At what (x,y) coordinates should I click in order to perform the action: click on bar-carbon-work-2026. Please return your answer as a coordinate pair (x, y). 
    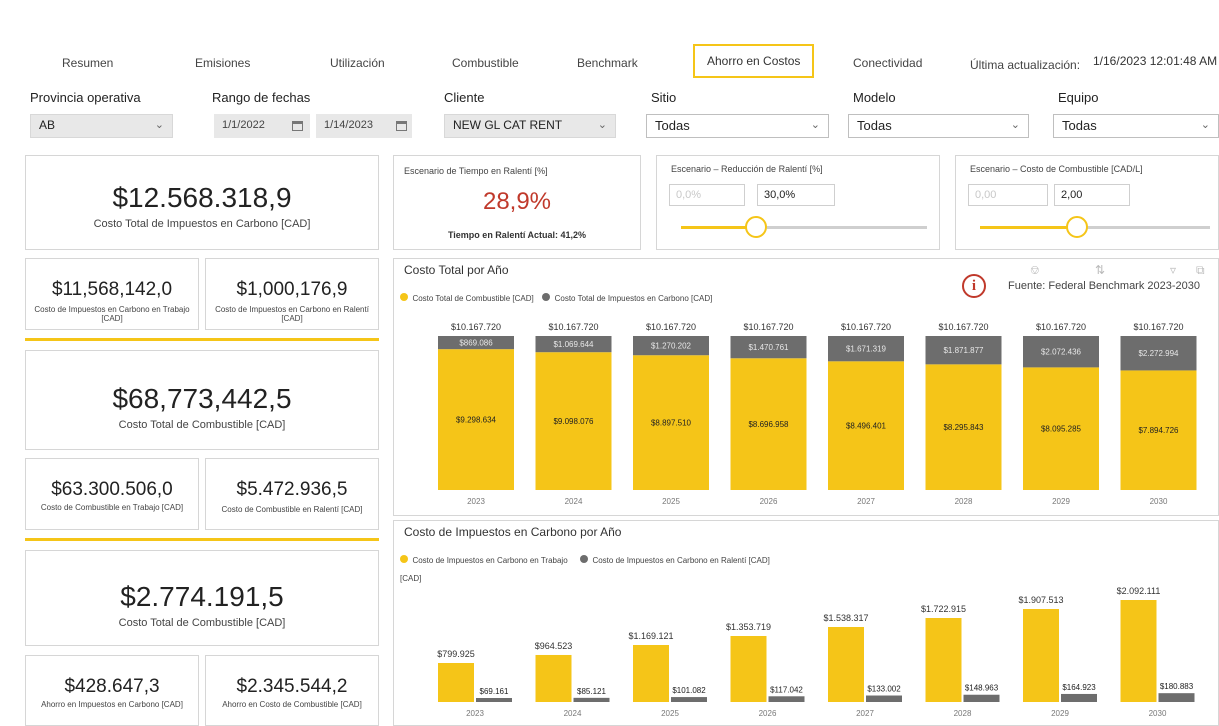
    Looking at the image, I should click on (748, 669).